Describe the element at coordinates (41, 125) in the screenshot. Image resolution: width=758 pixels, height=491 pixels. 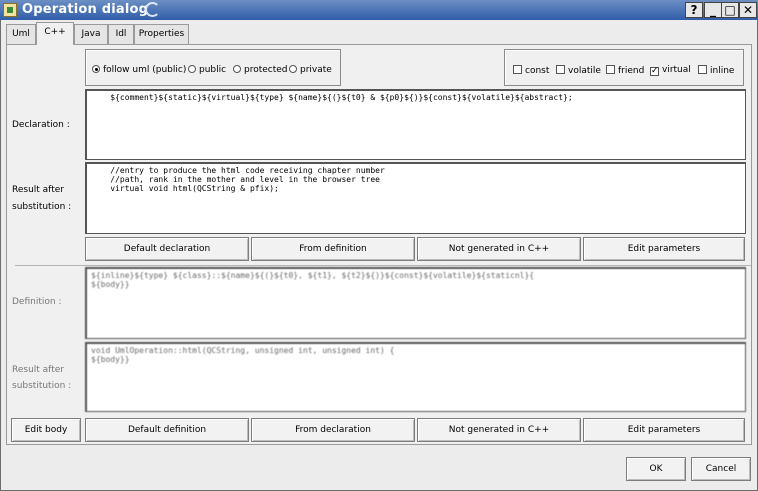
I see `declaration-label: Declaration :` at that location.